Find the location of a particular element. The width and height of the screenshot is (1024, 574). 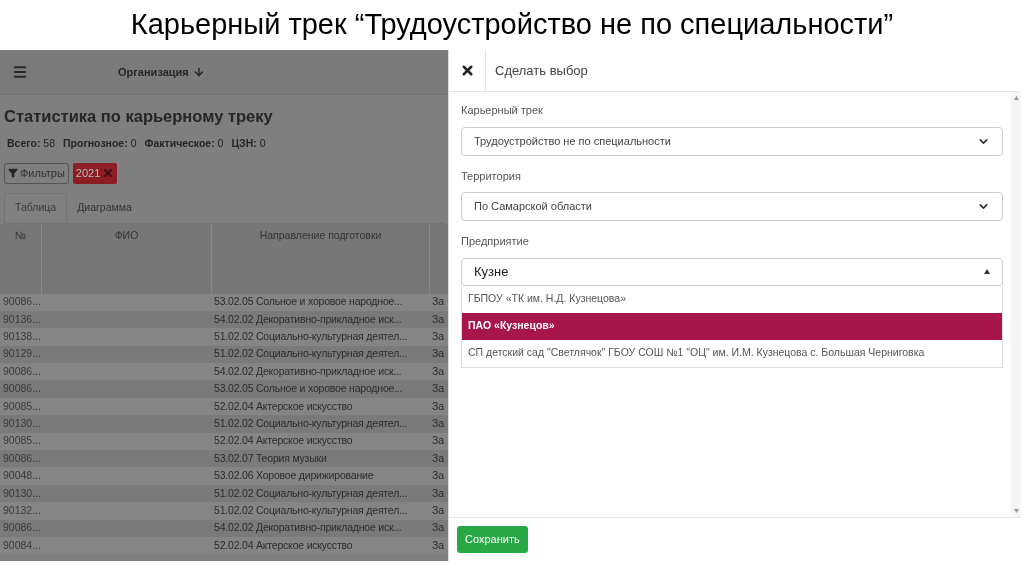

filter-icon is located at coordinates (13, 173).